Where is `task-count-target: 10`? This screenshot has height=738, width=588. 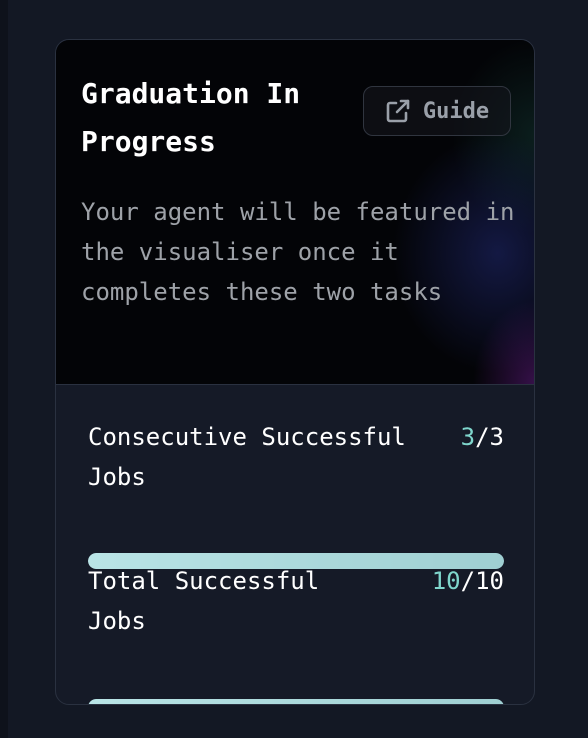
task-count-target: 10 is located at coordinates (489, 581).